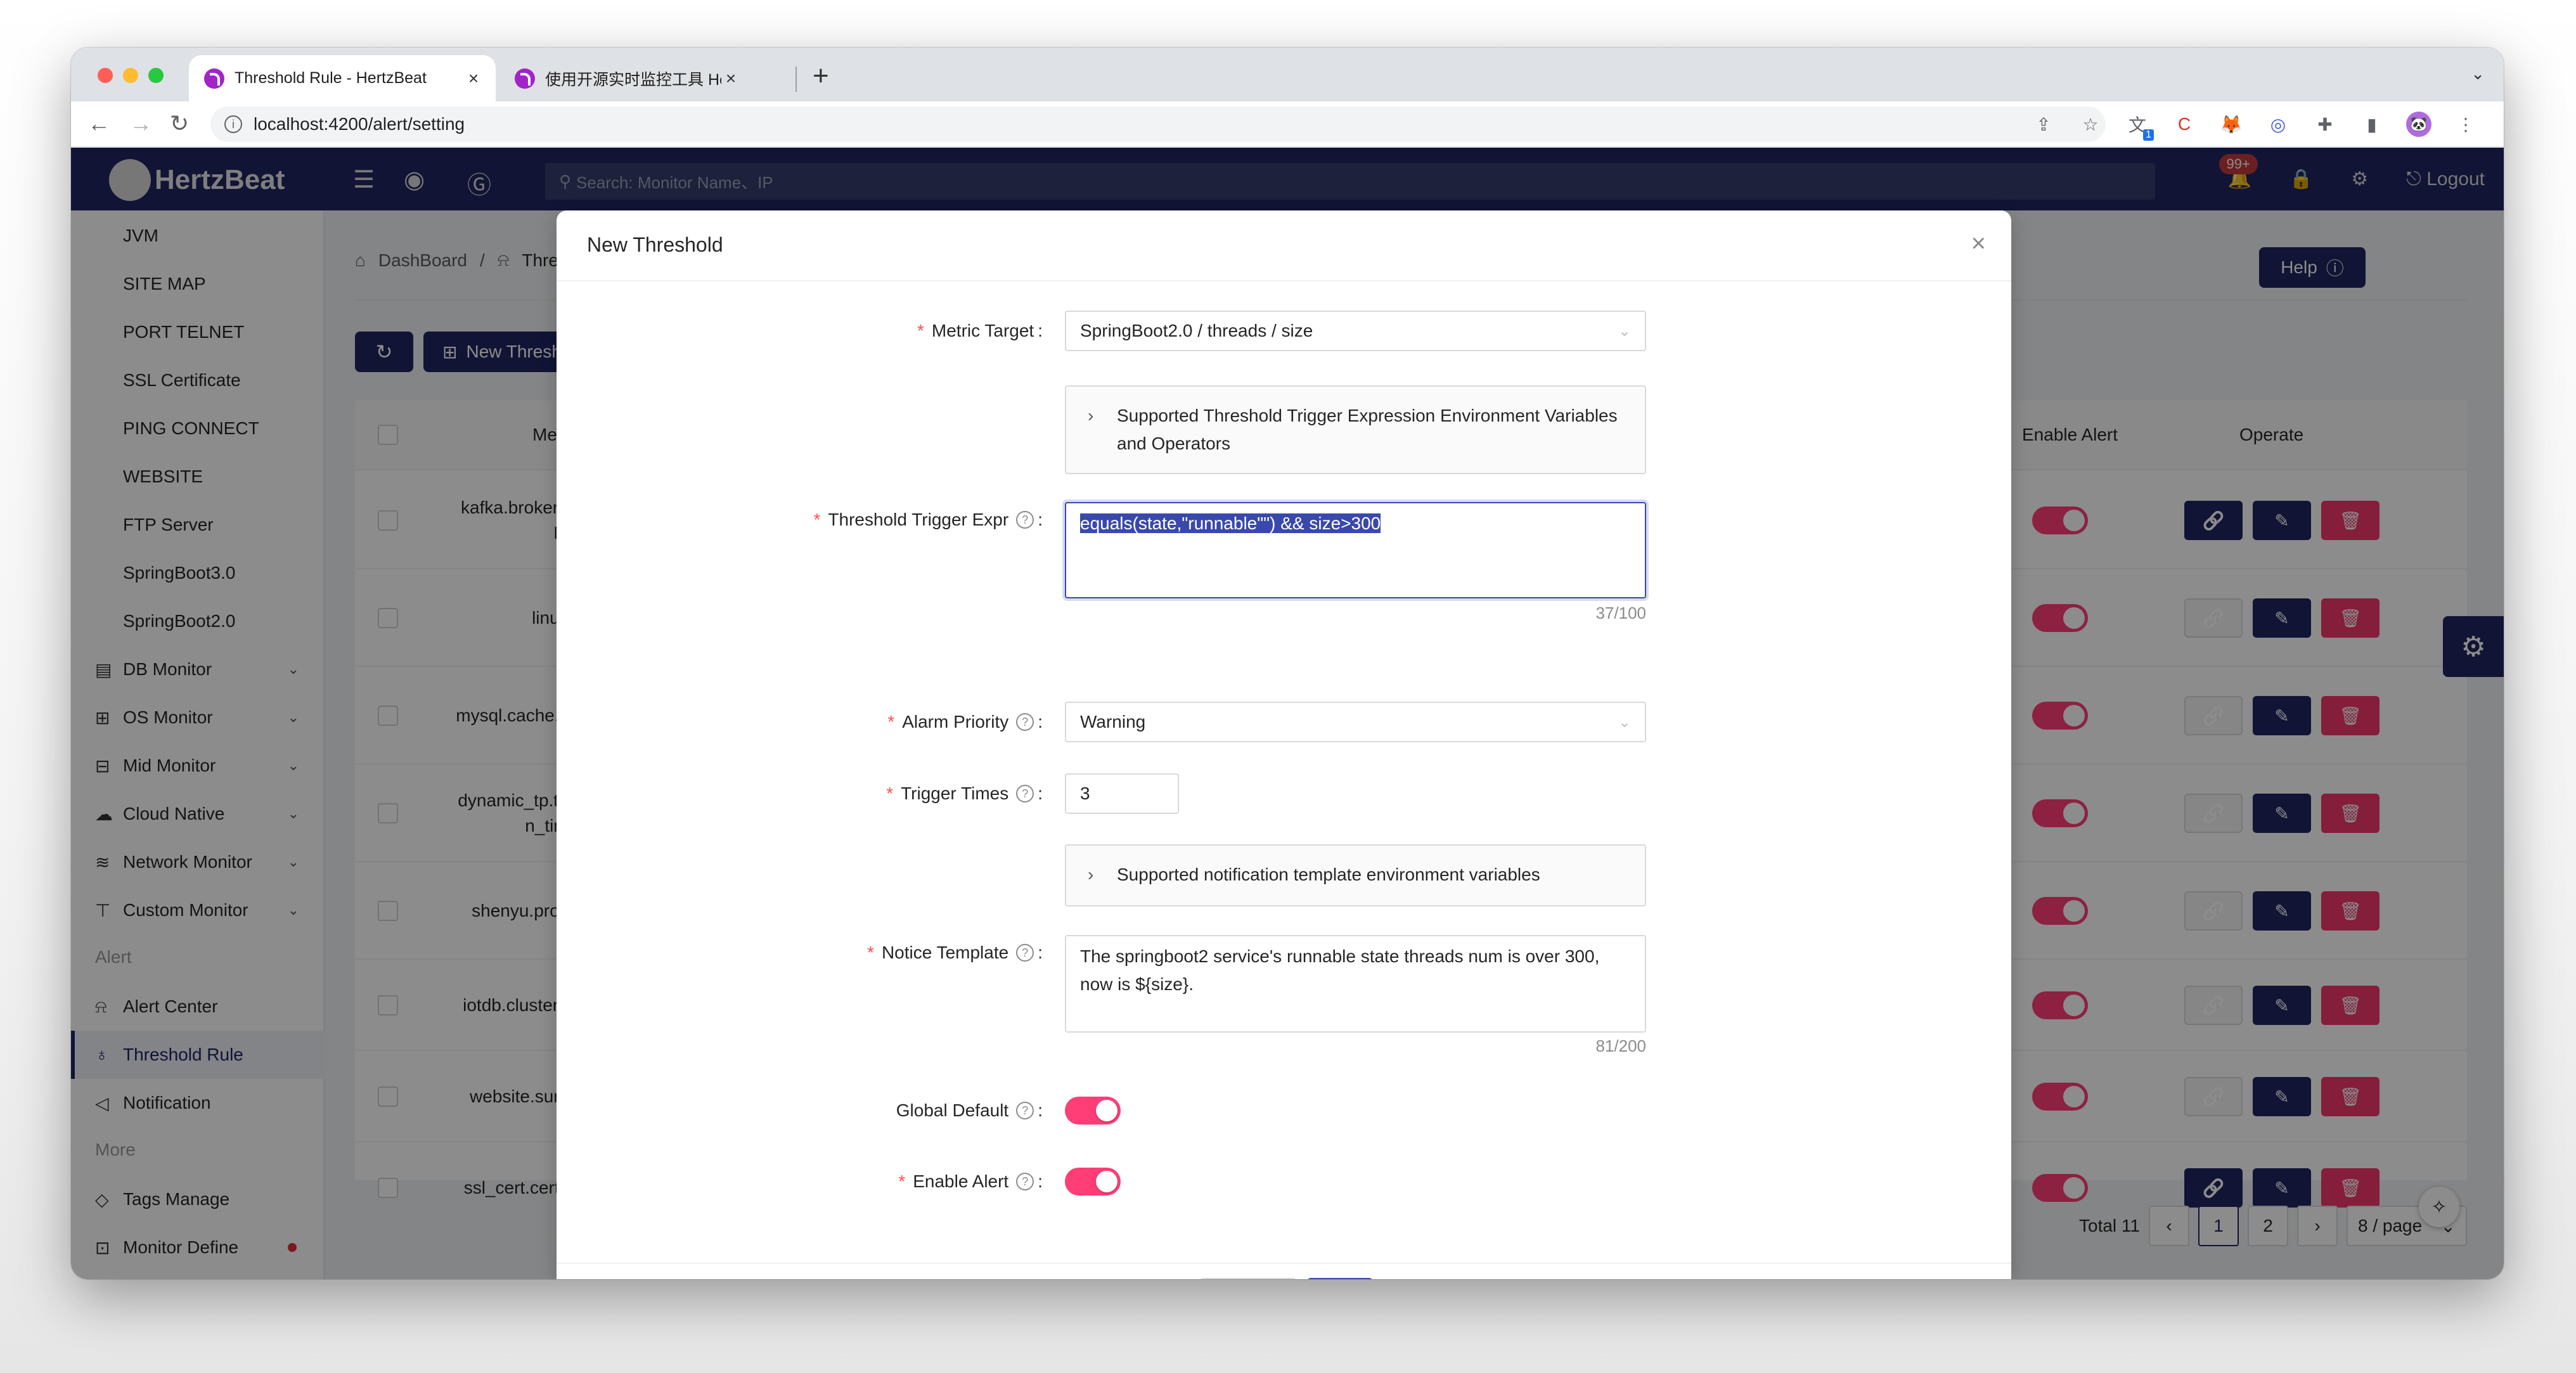 This screenshot has width=2576, height=1373. What do you see at coordinates (1340, 1278) in the screenshot?
I see `ok-button: OK` at bounding box center [1340, 1278].